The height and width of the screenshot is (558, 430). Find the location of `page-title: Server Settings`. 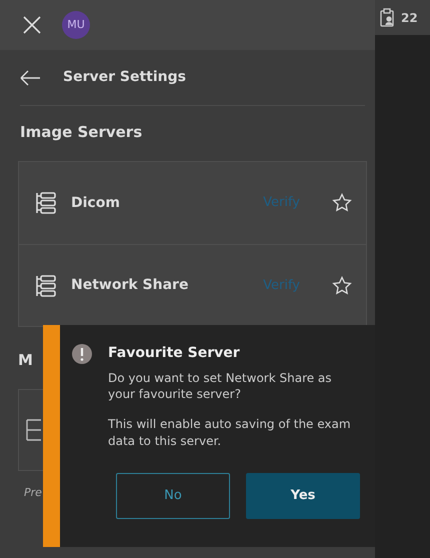

page-title: Server Settings is located at coordinates (124, 77).